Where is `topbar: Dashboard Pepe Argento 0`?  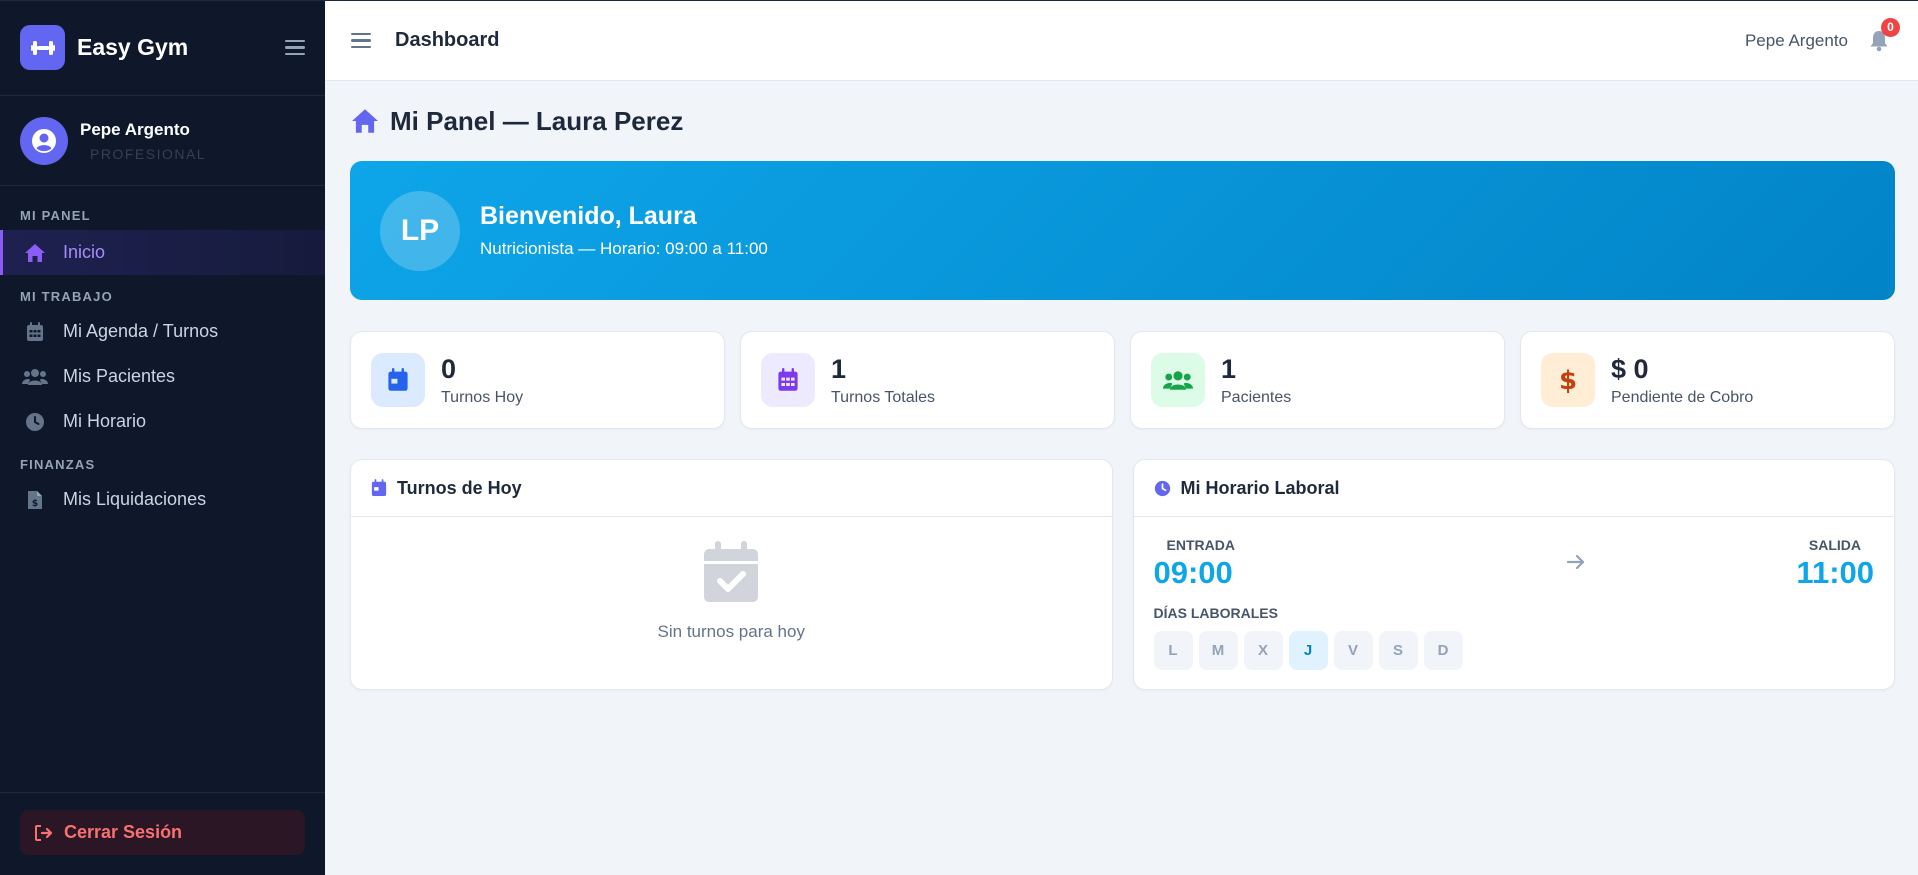
topbar: Dashboard Pepe Argento 0 is located at coordinates (1121, 41).